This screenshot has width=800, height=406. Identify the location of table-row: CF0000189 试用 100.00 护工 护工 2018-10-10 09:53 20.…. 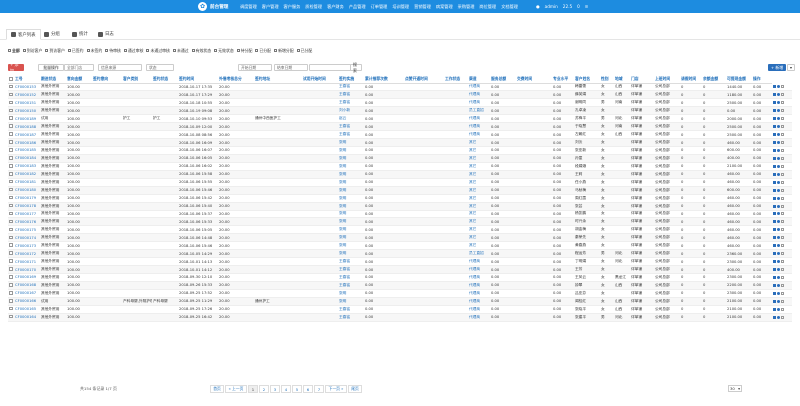
(400, 119).